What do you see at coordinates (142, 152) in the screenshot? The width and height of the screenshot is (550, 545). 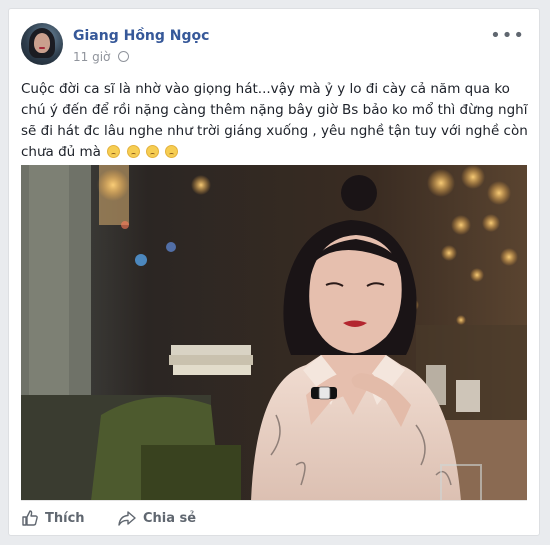 I see `emoji-group` at bounding box center [142, 152].